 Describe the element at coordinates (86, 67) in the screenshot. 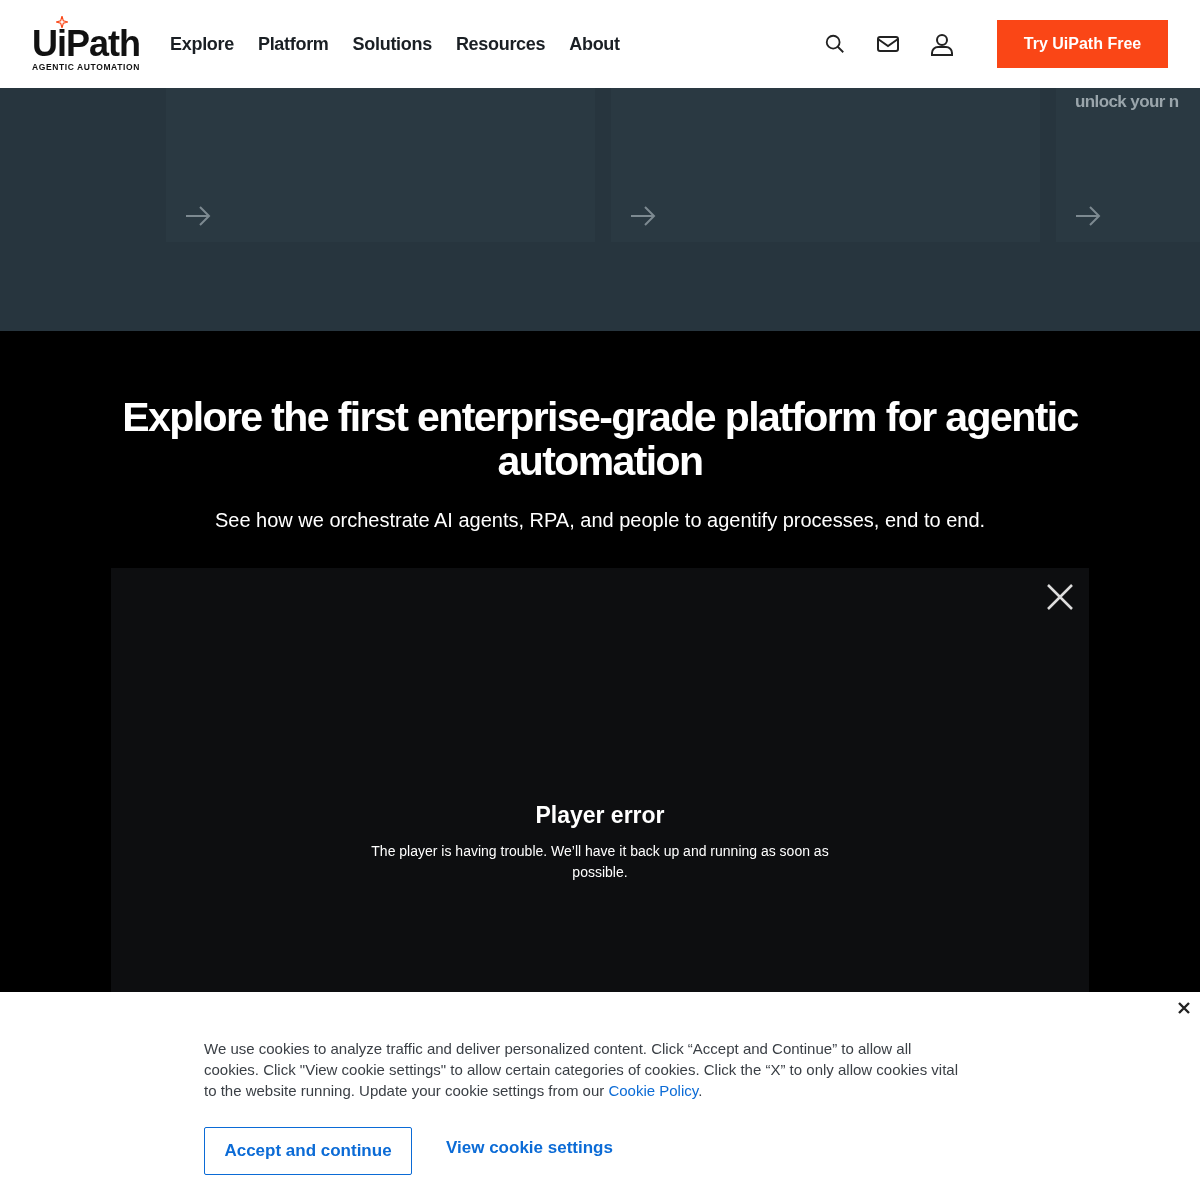

I see `logo-tagline: AGENTIC AUTOMATION` at that location.